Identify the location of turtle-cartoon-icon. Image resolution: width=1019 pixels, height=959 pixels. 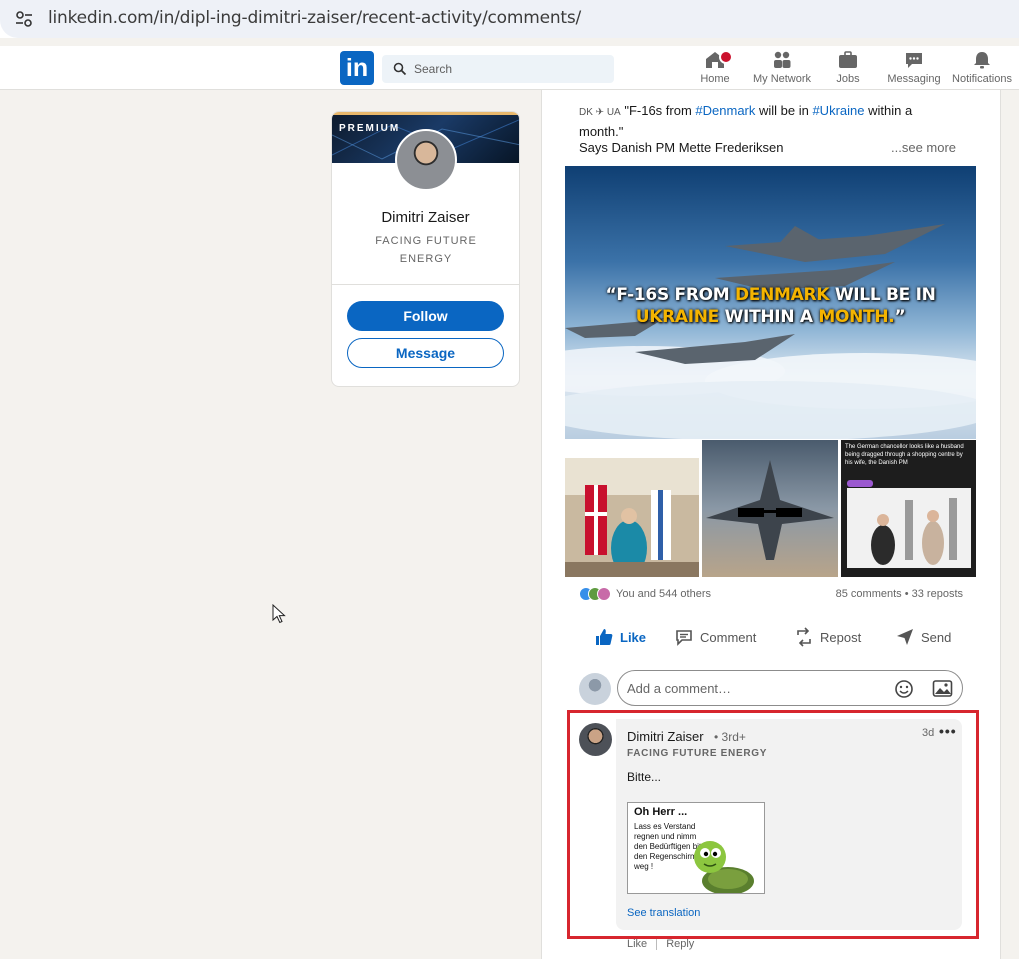
(724, 867).